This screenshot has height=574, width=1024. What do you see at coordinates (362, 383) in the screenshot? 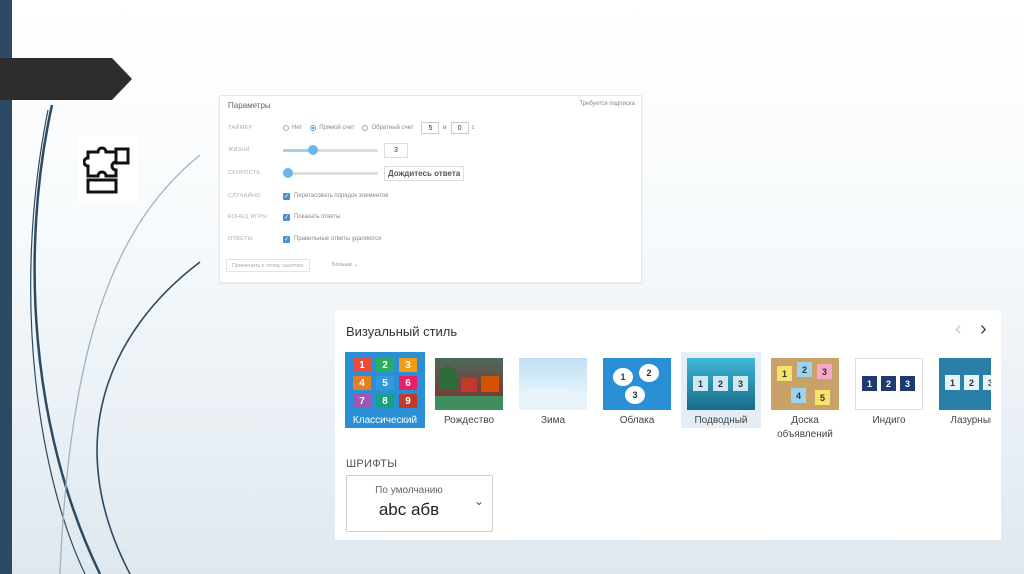
I see `classic-tile: 4` at bounding box center [362, 383].